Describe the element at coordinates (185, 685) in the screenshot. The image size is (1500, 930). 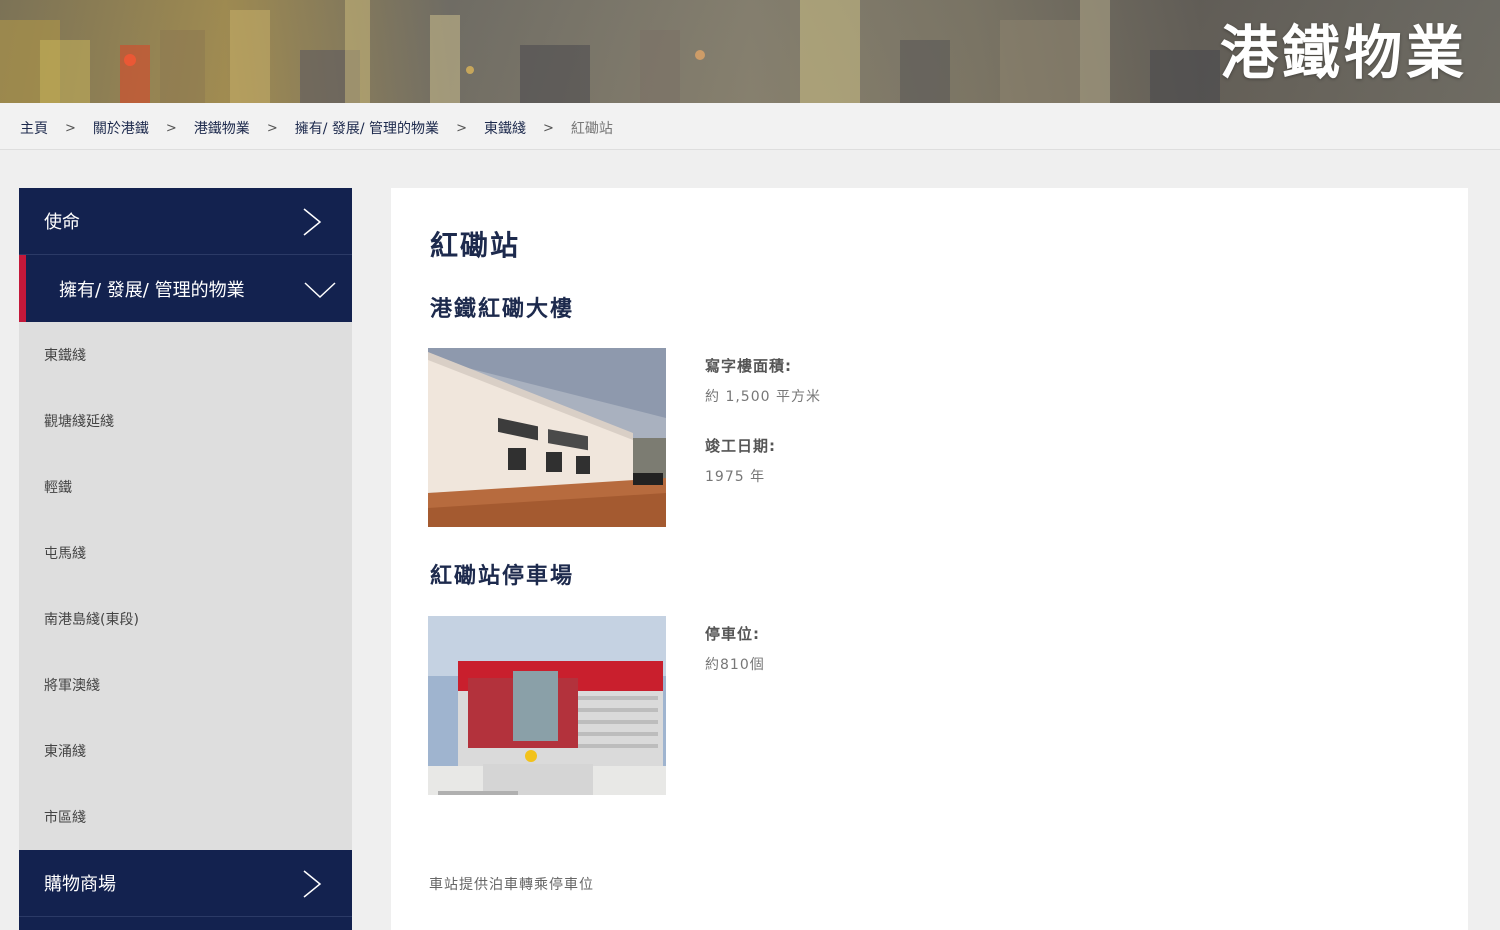
I see `sidebar-subitem-tseung-kwan-o: 將軍澳綫` at that location.